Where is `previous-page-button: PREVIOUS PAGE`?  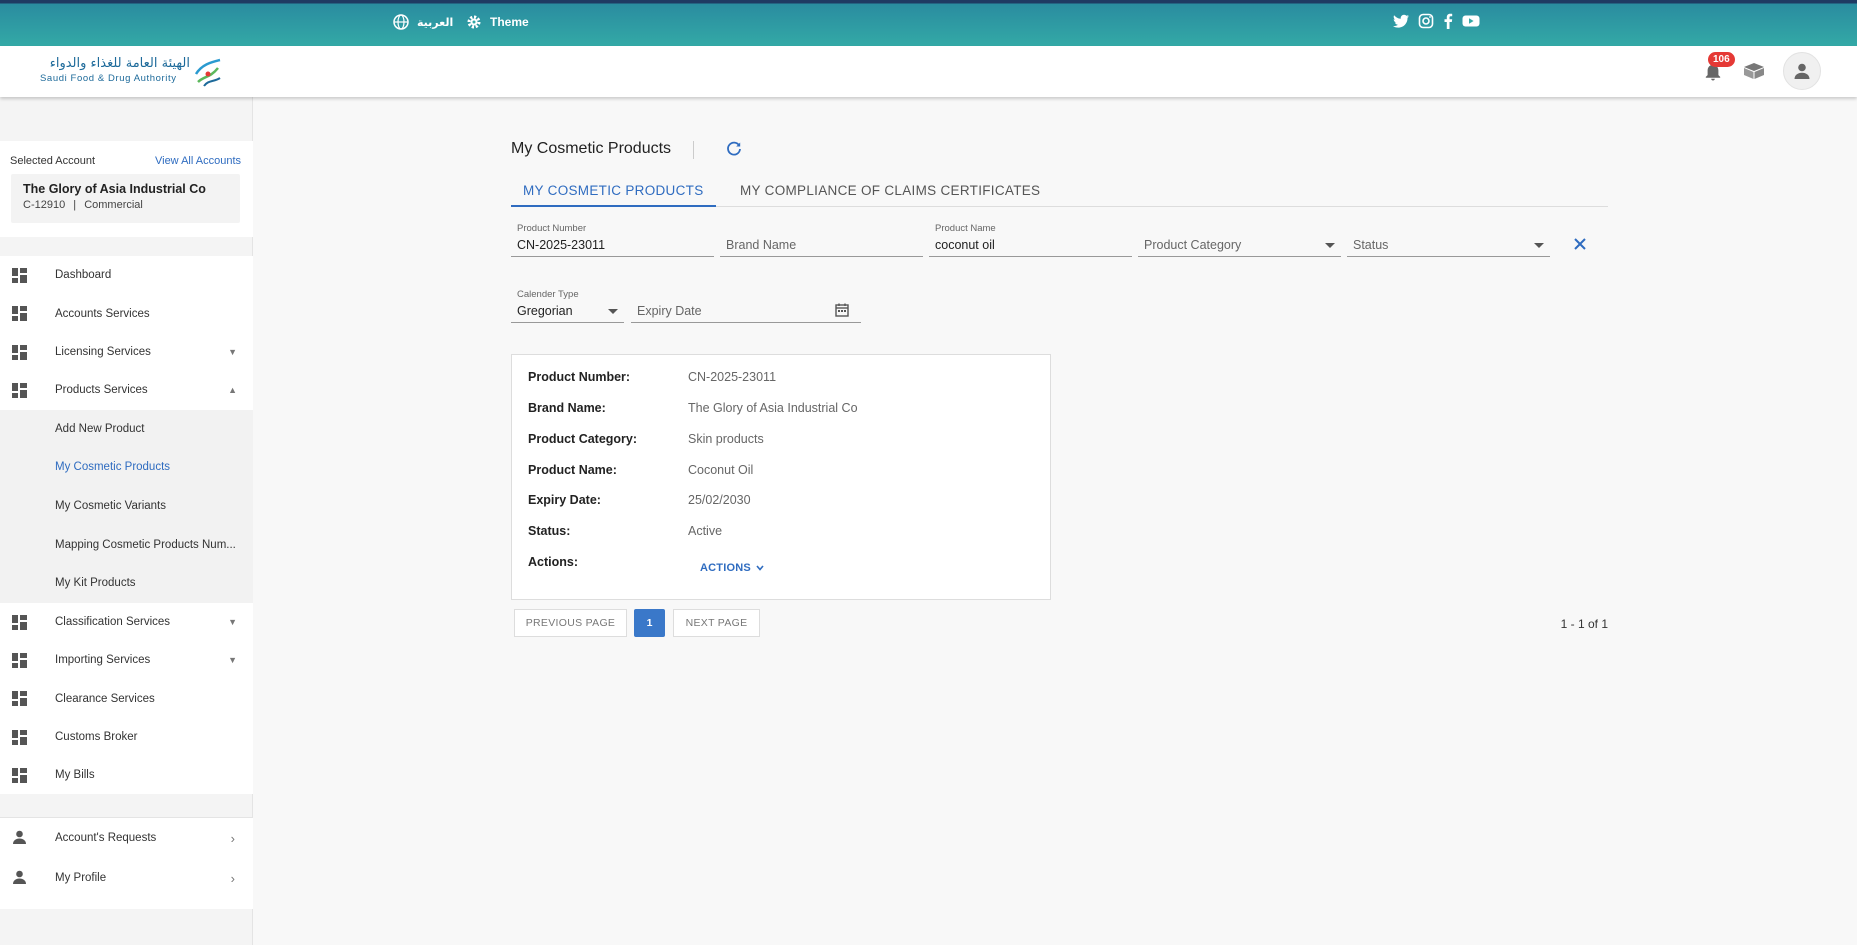
previous-page-button: PREVIOUS PAGE is located at coordinates (570, 623).